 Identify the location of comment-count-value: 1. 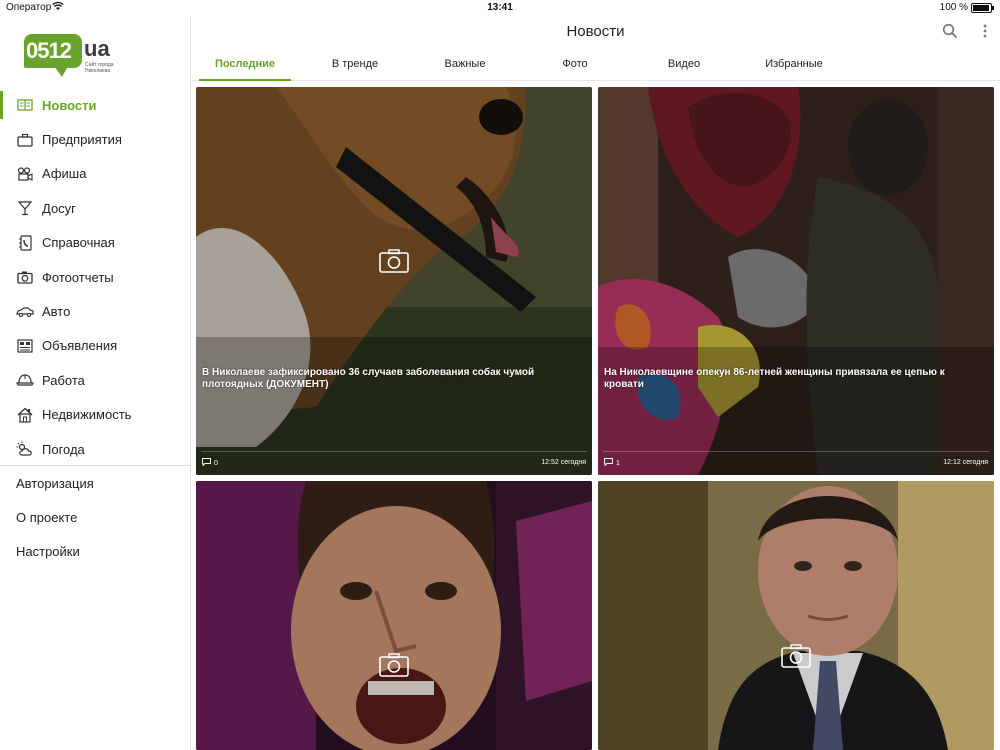
(618, 463).